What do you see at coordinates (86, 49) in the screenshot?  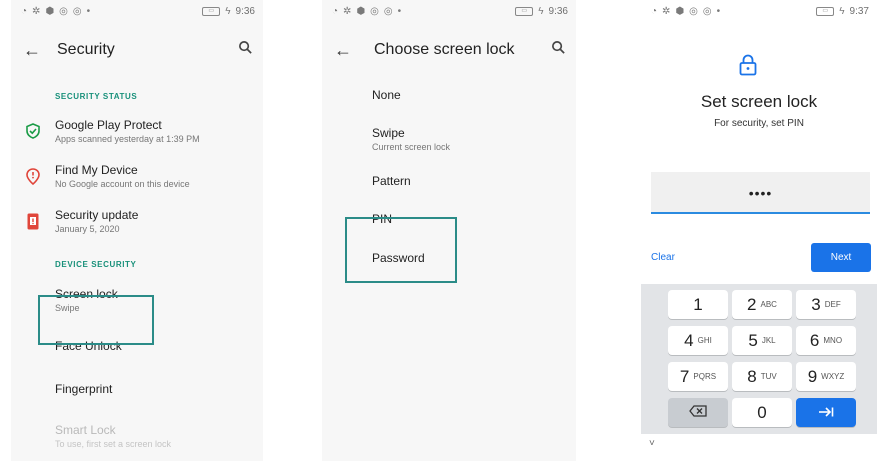 I see `page-title: Security` at bounding box center [86, 49].